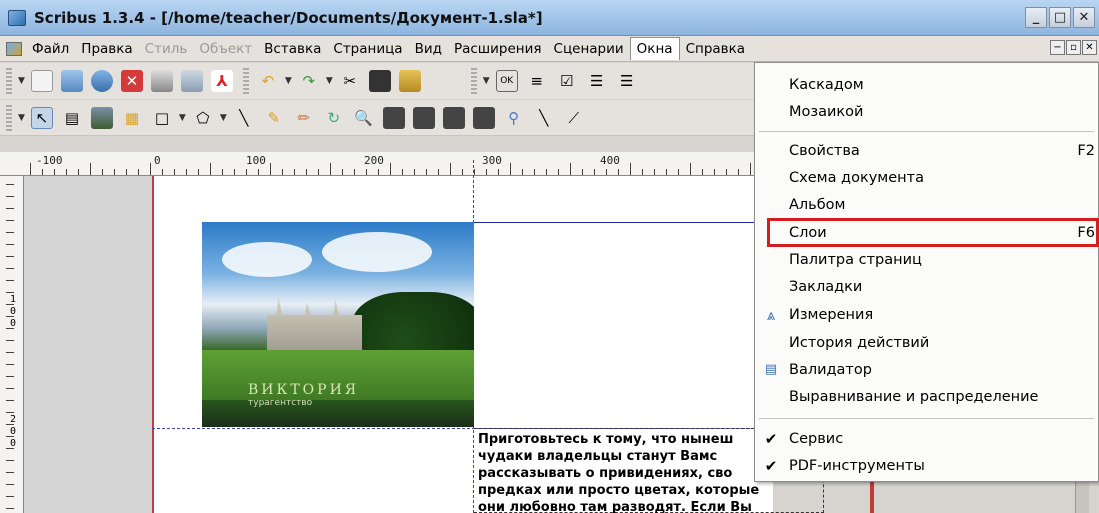  What do you see at coordinates (225, 49) in the screenshot?
I see `menu-item: Объект` at bounding box center [225, 49].